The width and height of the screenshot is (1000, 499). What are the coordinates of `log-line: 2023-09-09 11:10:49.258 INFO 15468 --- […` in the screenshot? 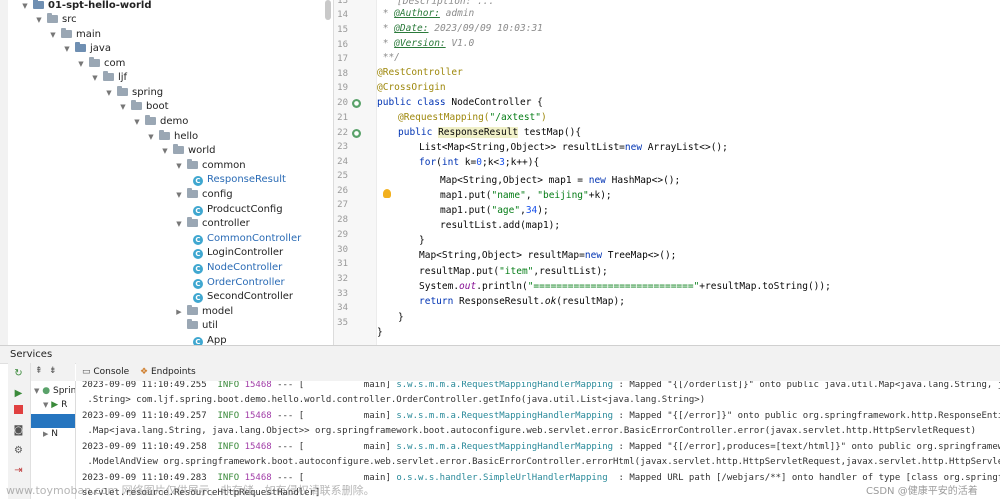 It's located at (541, 447).